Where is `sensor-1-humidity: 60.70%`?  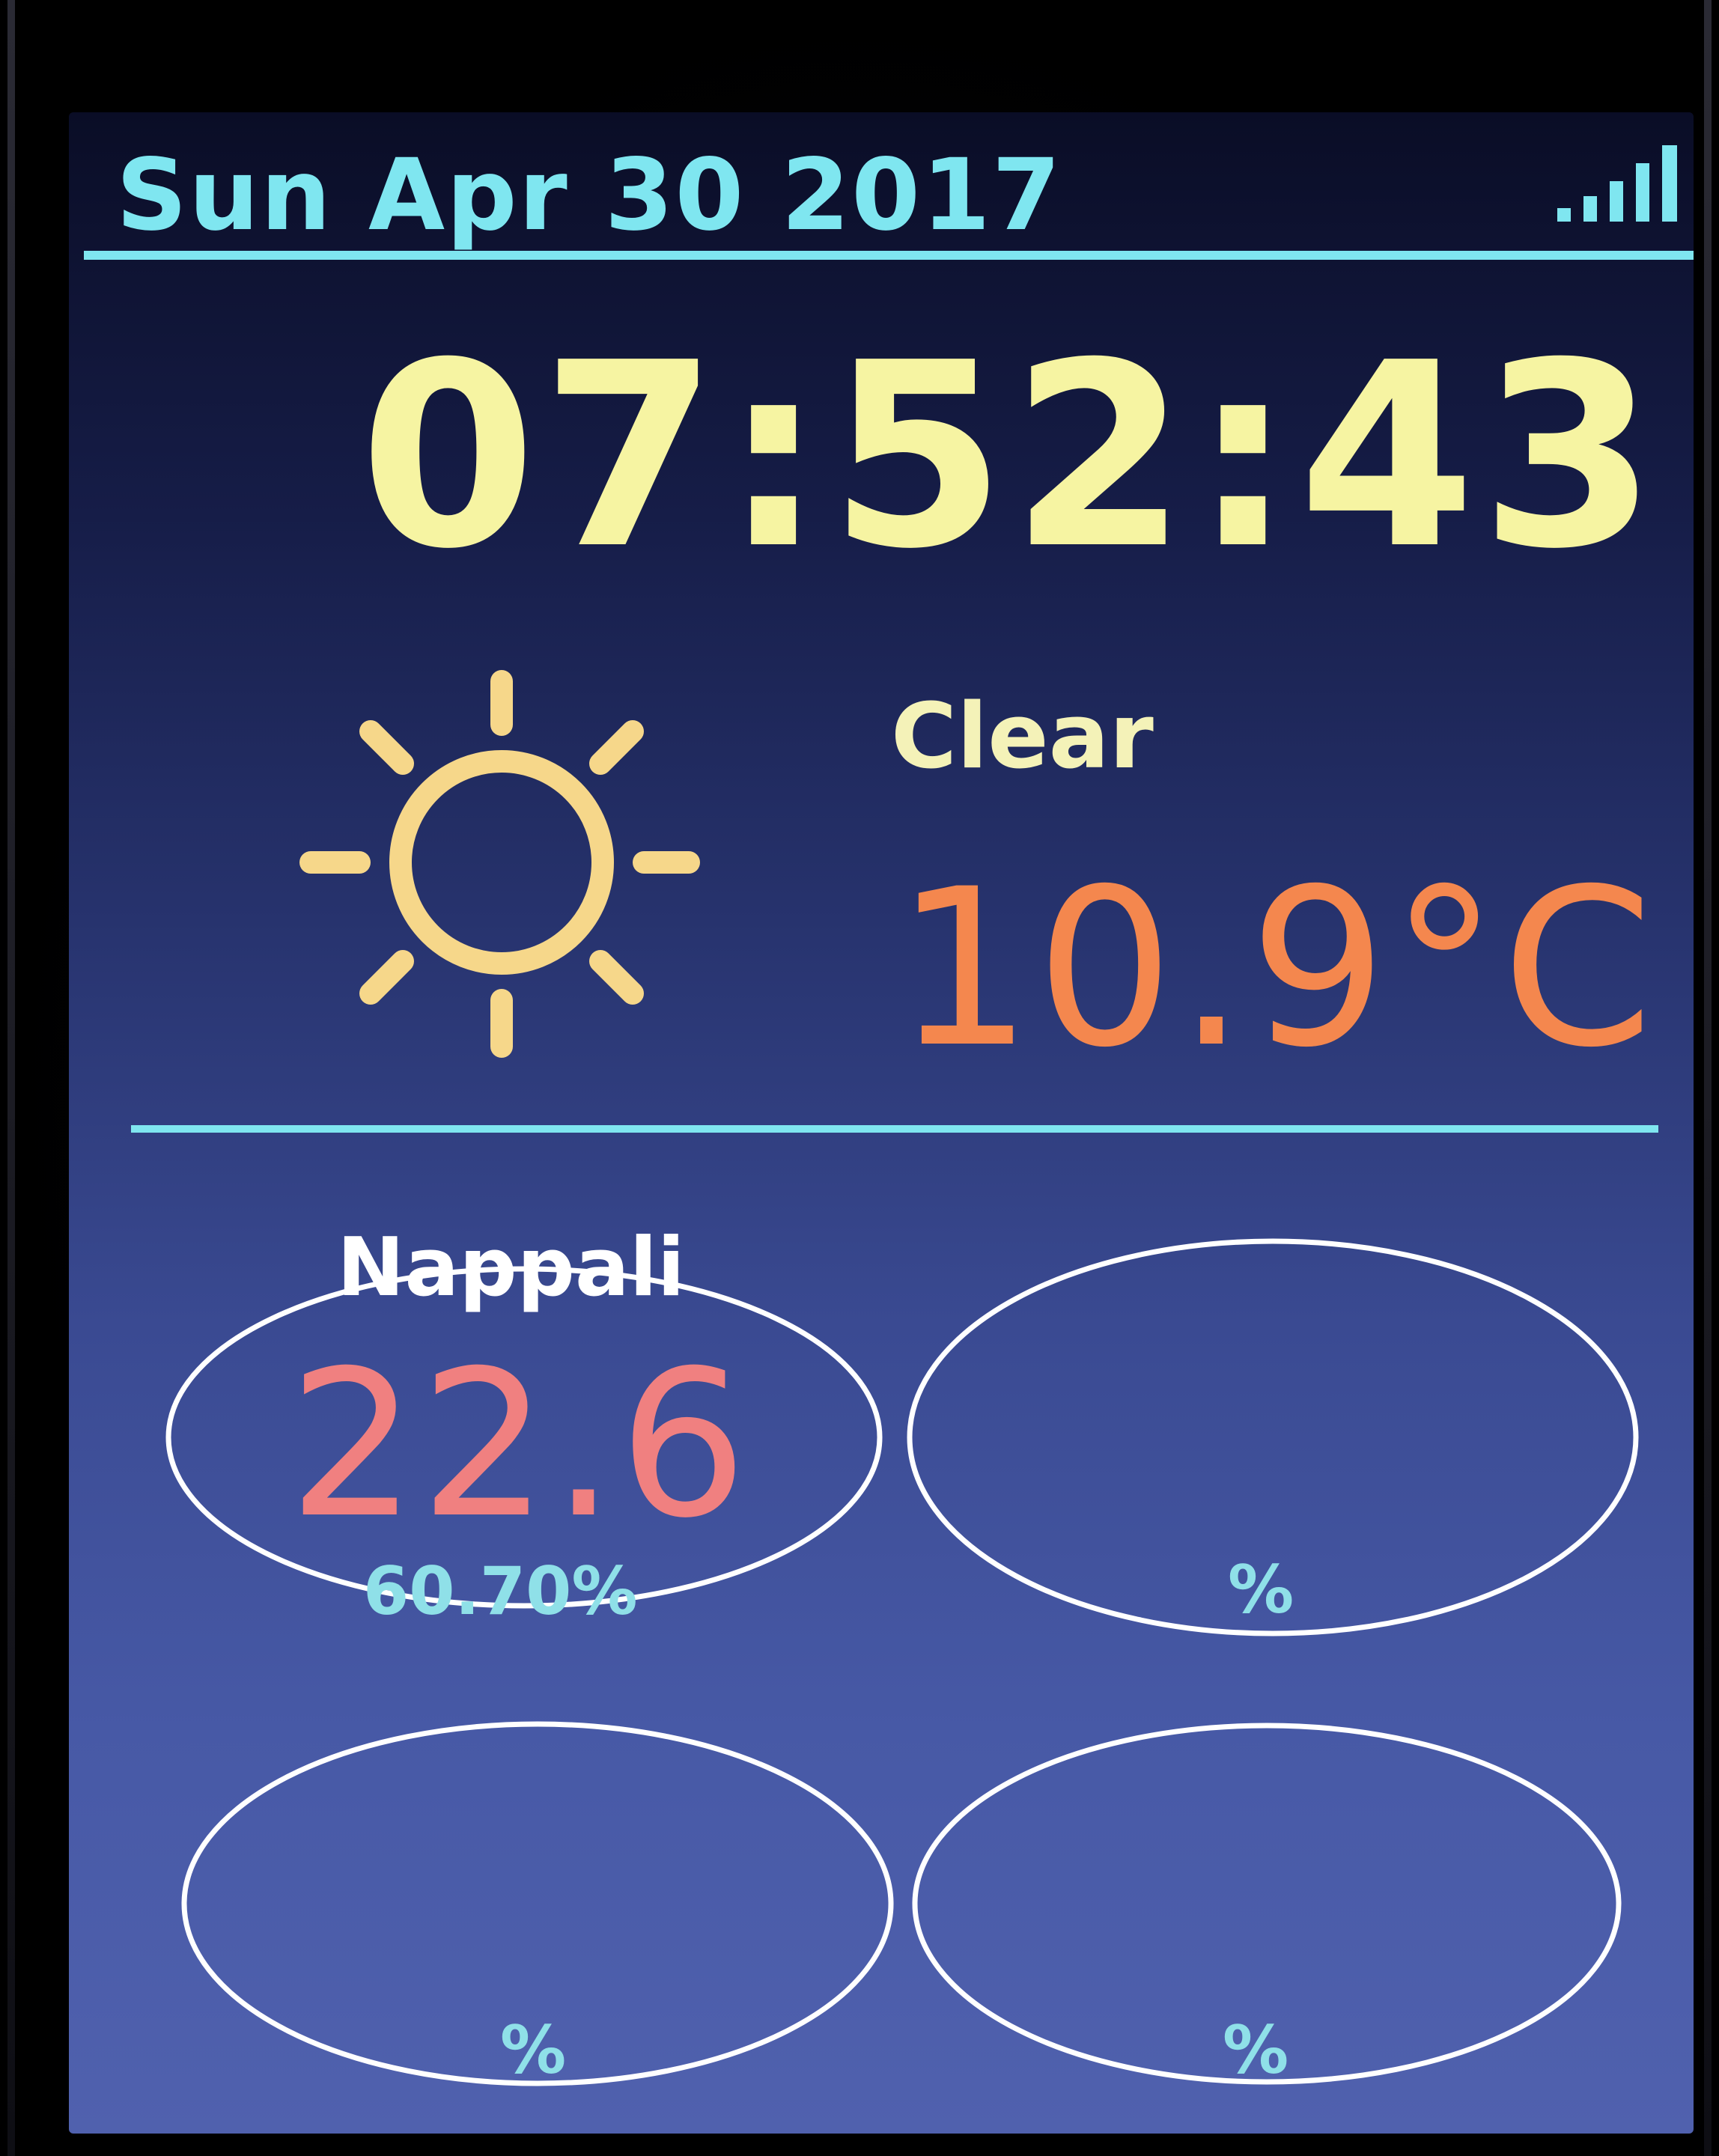
sensor-1-humidity: 60.70% is located at coordinates (500, 1591).